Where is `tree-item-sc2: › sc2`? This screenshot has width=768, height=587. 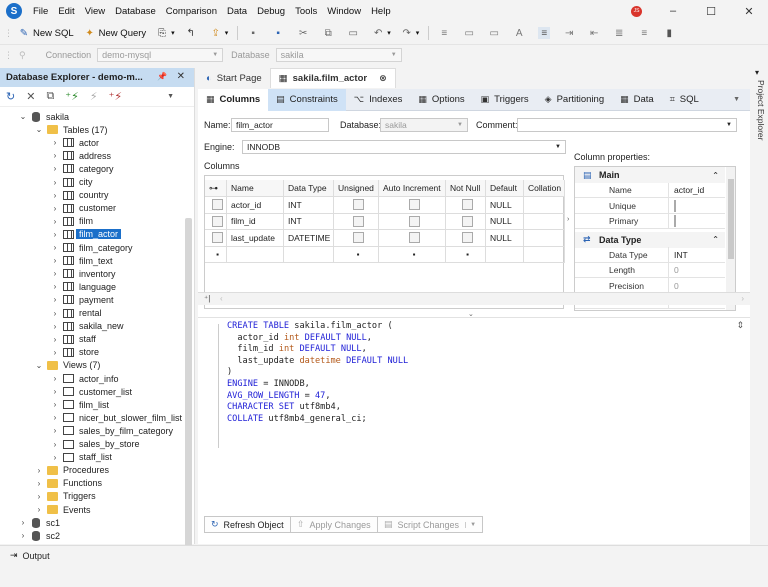 tree-item-sc2: › sc2 is located at coordinates (39, 535).